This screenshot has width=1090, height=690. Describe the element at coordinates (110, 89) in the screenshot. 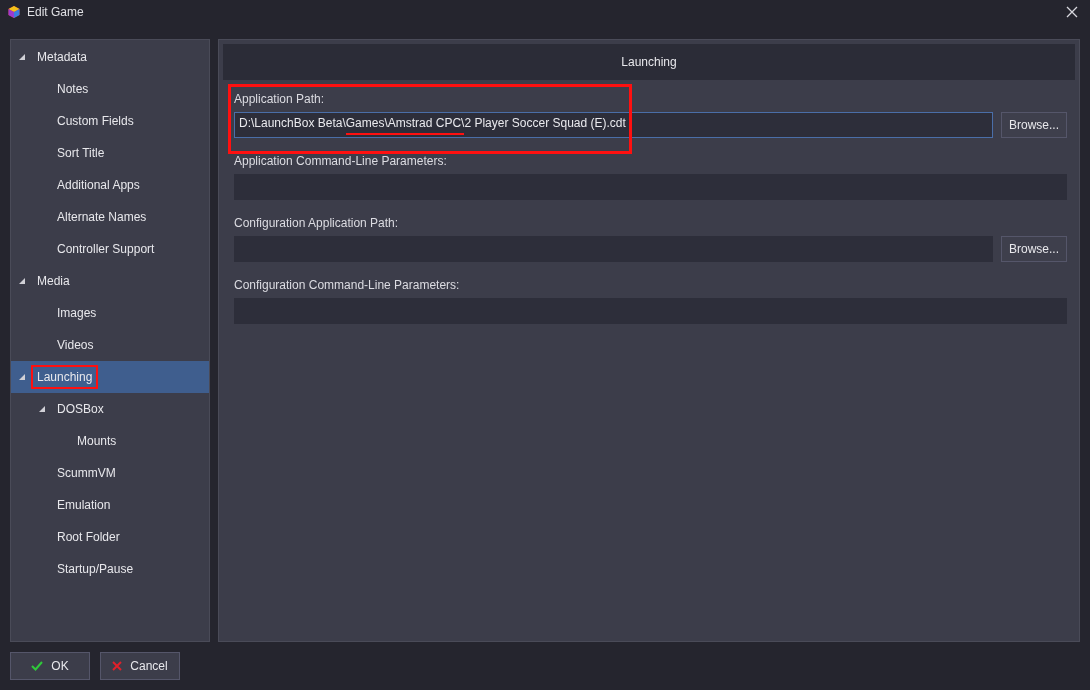

I see `tree-item: Notes` at that location.